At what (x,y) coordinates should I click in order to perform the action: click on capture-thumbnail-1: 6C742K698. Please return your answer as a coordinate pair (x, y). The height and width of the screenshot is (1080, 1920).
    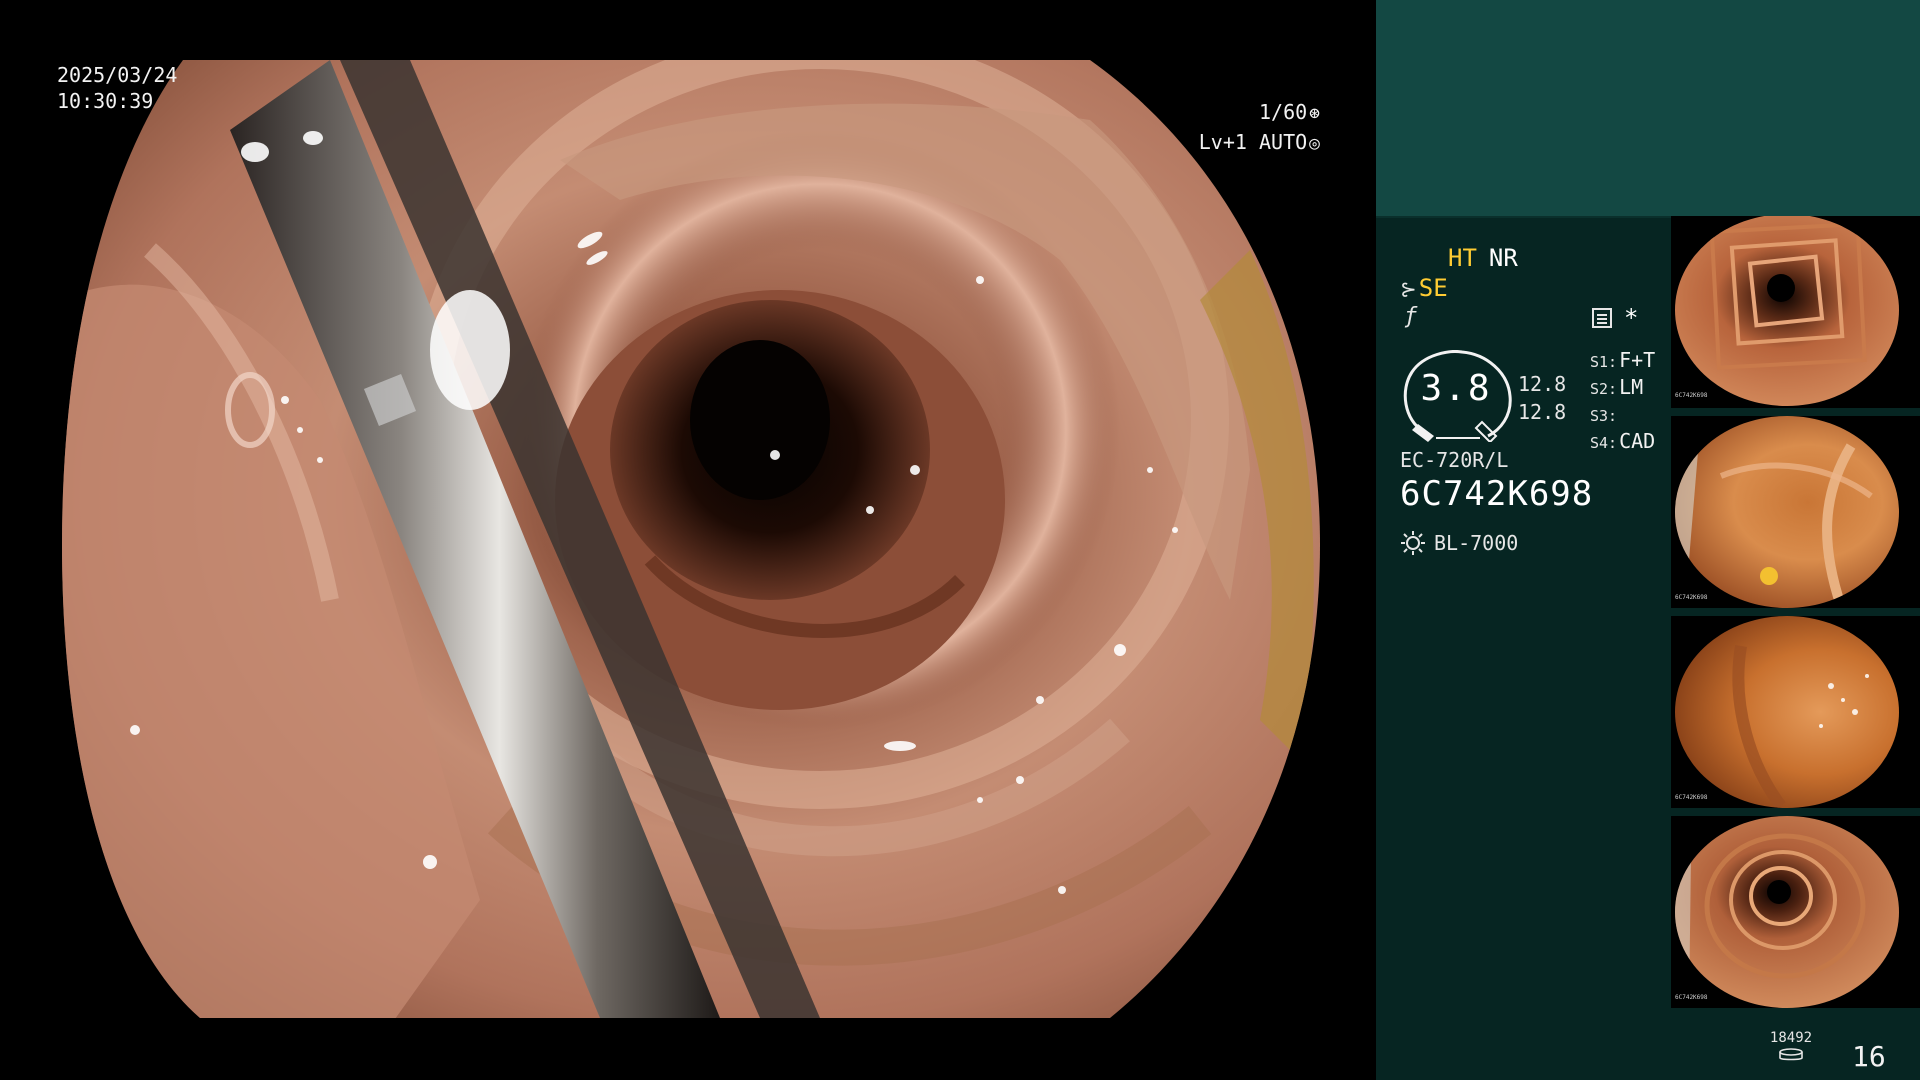
    Looking at the image, I should click on (1795, 312).